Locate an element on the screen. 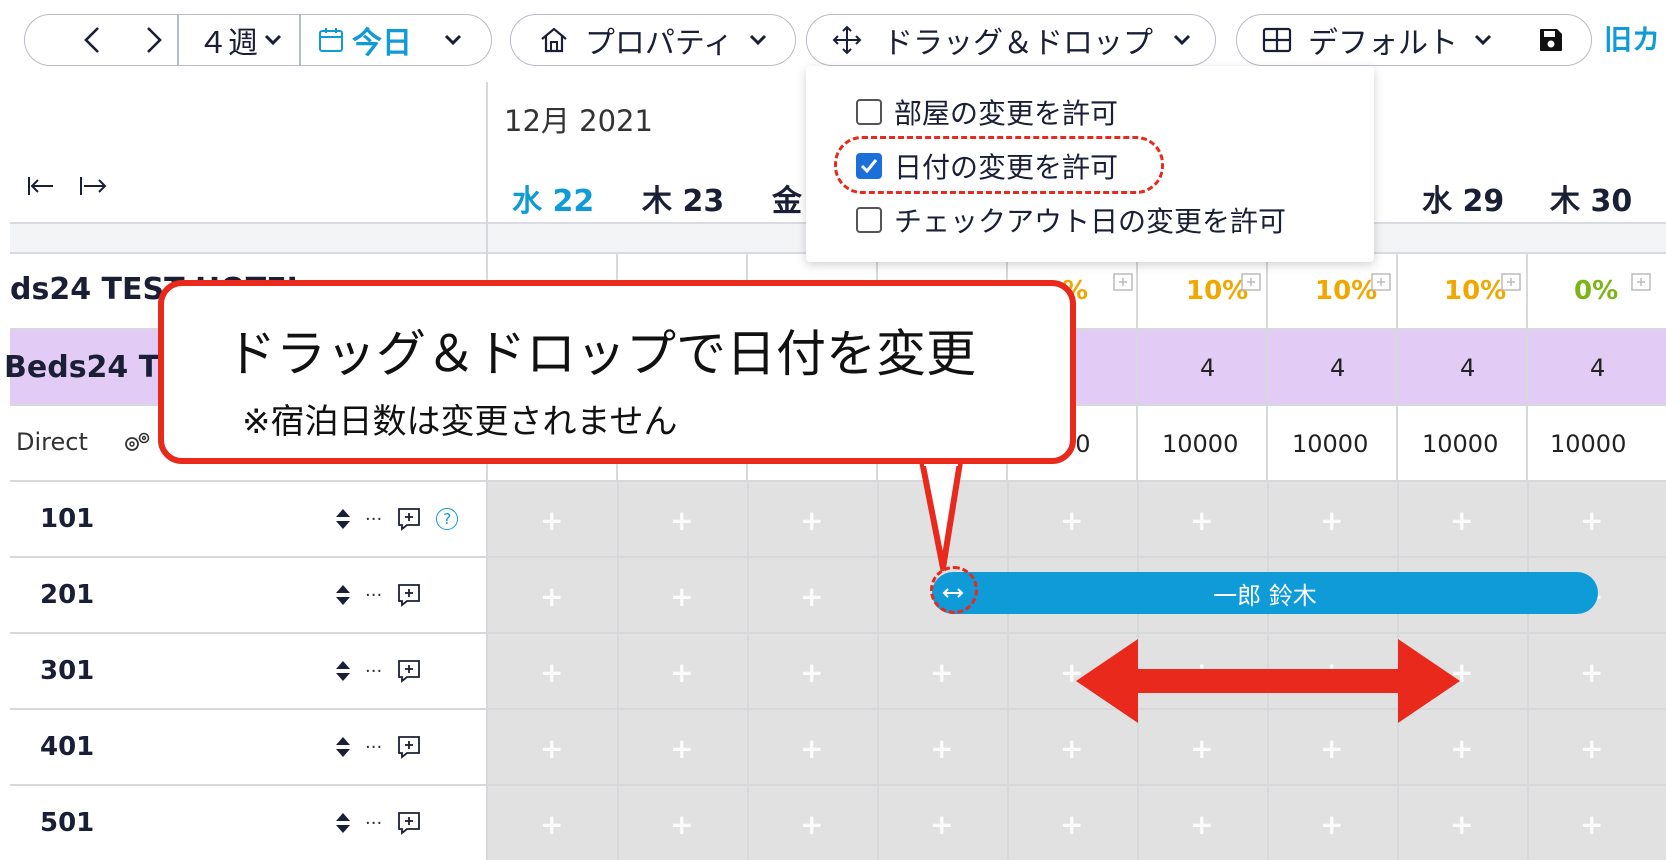 The width and height of the screenshot is (1666, 860). price-value: 10000 is located at coordinates (1200, 444).